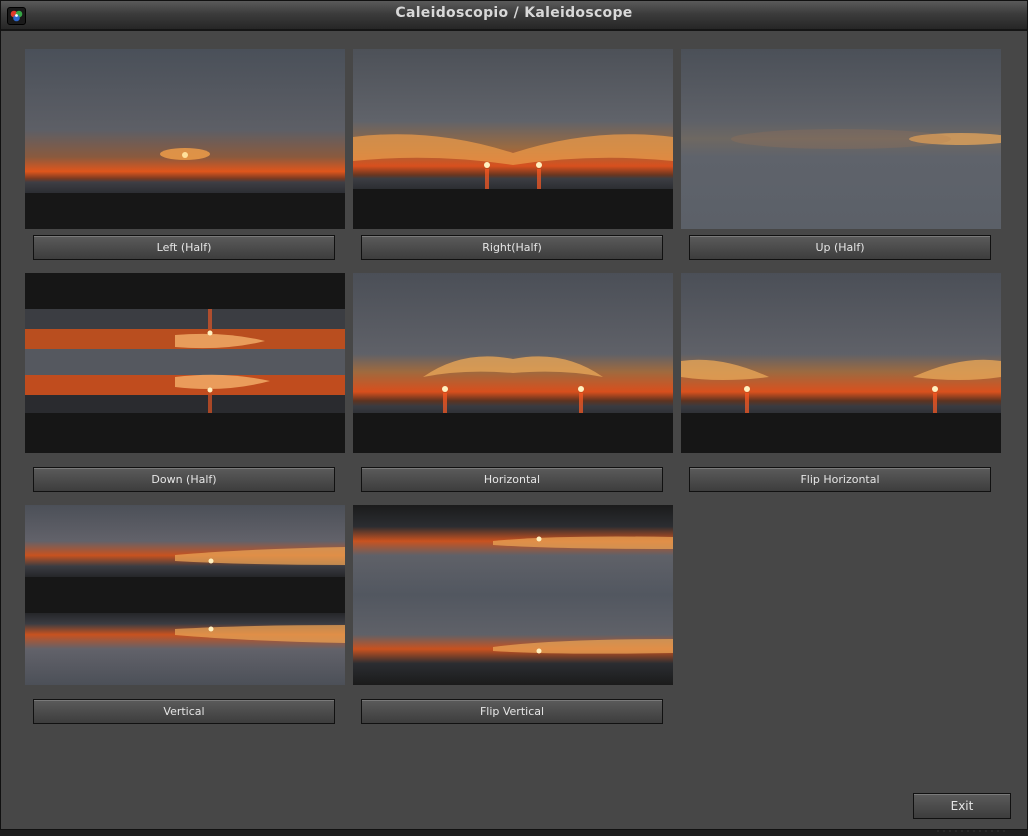  Describe the element at coordinates (514, 13) in the screenshot. I see `window-title: Caleidoscopio / Kaleidoscope` at that location.